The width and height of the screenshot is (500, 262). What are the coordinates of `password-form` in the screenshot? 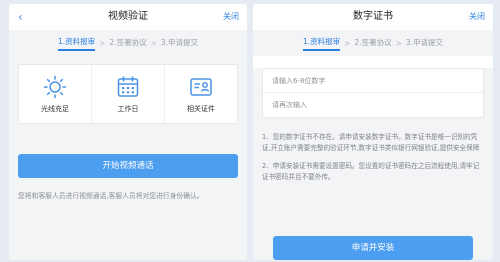 It's located at (373, 93).